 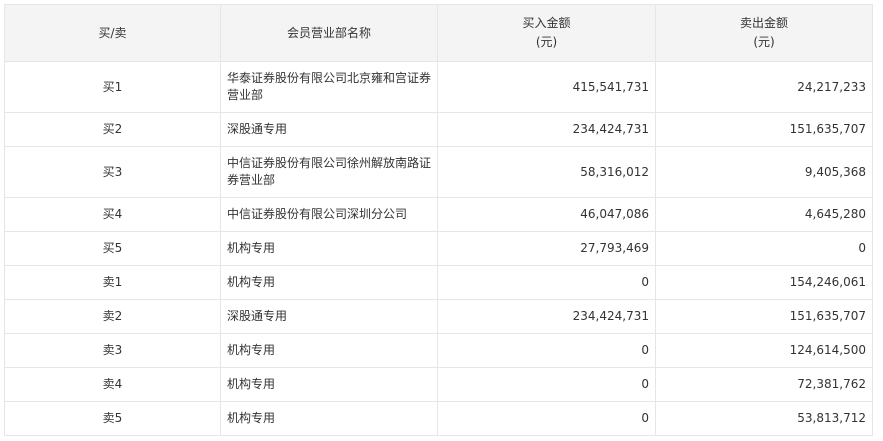 I want to click on side-cell: 买5, so click(x=112, y=248).